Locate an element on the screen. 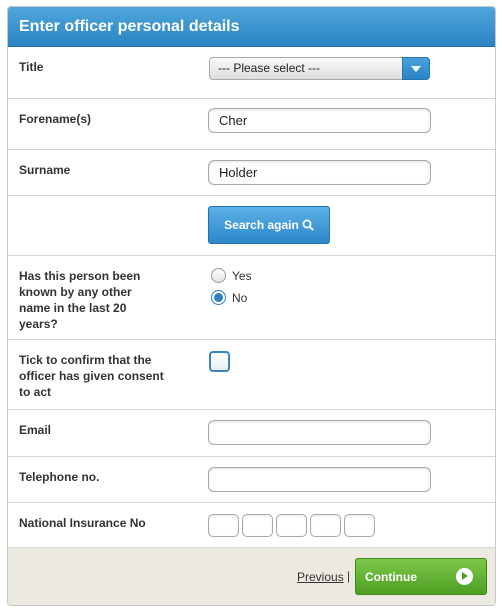  forenames-label: Forename(s) is located at coordinates (55, 119).